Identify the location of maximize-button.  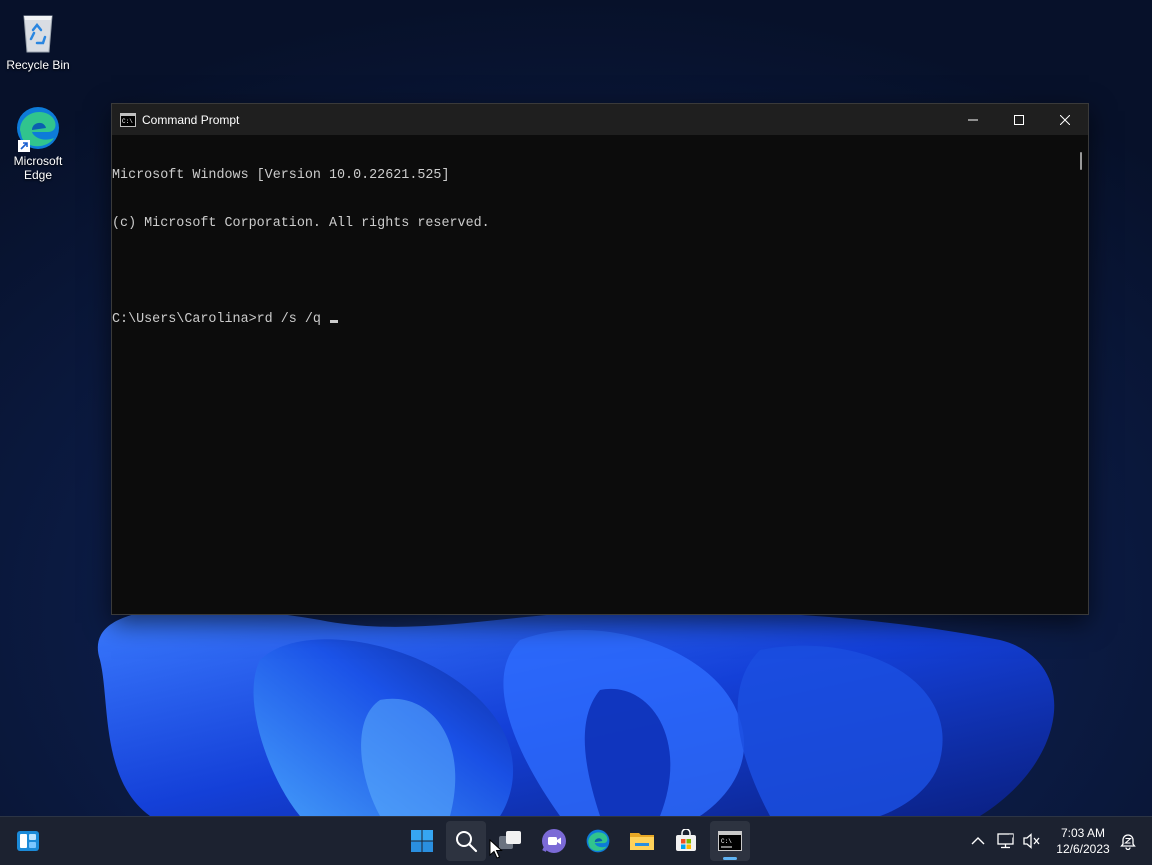
(1019, 119).